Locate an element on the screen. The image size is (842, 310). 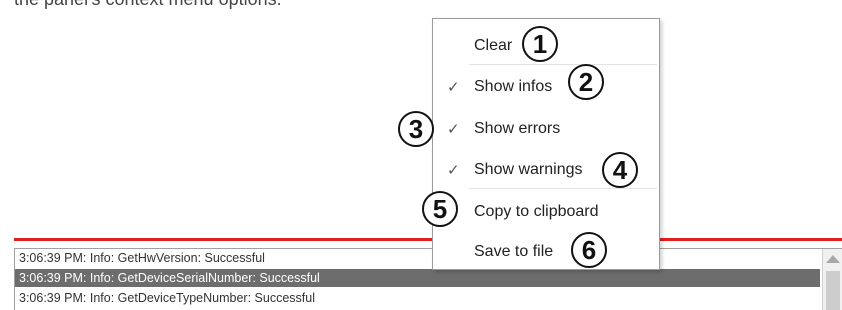
scroll-up-arrow-icon is located at coordinates (833, 259).